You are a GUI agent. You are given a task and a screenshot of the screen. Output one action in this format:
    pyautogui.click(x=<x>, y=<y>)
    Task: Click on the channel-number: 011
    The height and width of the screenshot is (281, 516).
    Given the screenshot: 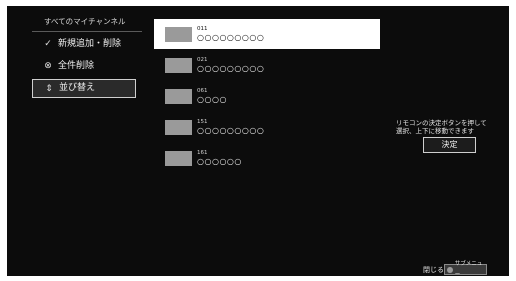 What is the action you would take?
    pyautogui.click(x=202, y=29)
    